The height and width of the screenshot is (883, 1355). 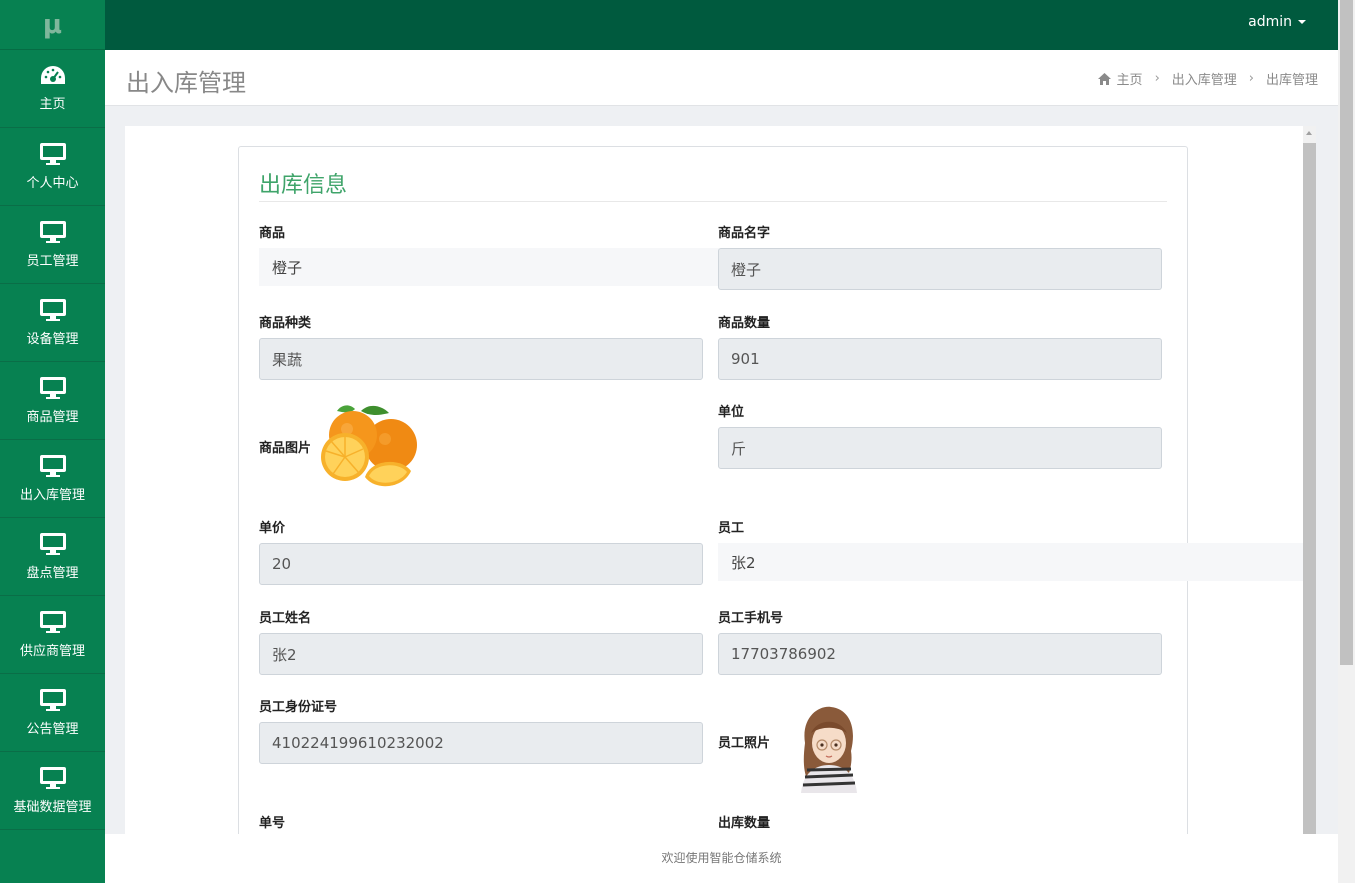 I want to click on username: admin, so click(x=1270, y=22).